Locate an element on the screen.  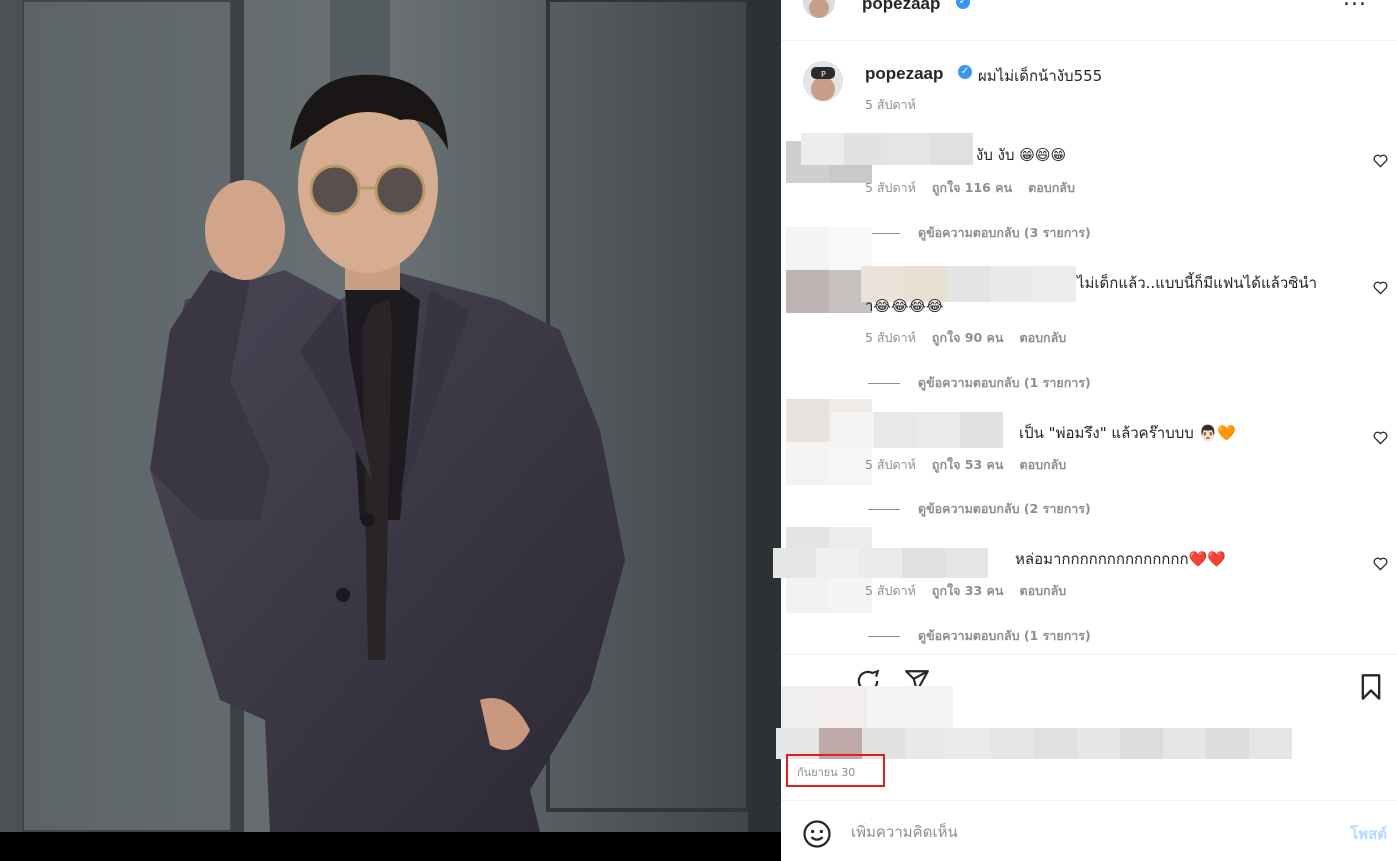
view-replies-label: ดูข้อความตอบกลับ (2 รายการ) is located at coordinates (1004, 508).